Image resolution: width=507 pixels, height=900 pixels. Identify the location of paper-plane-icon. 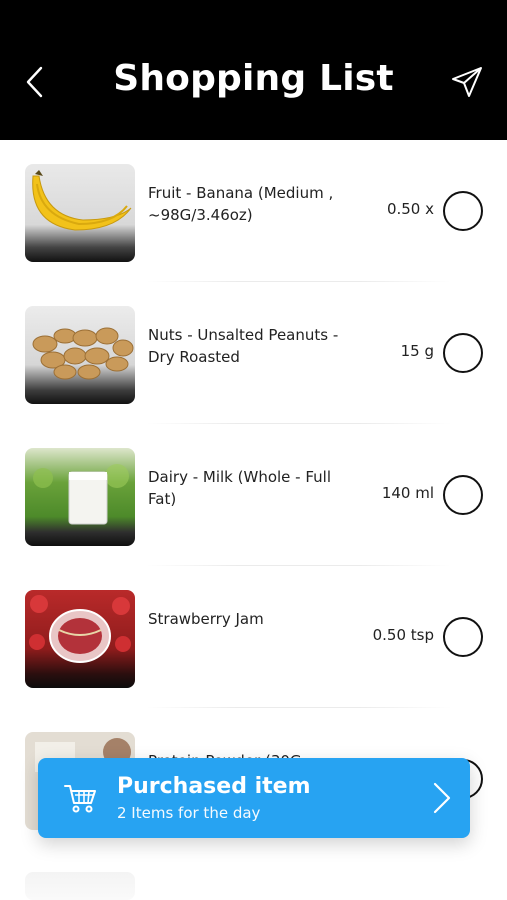
(467, 82).